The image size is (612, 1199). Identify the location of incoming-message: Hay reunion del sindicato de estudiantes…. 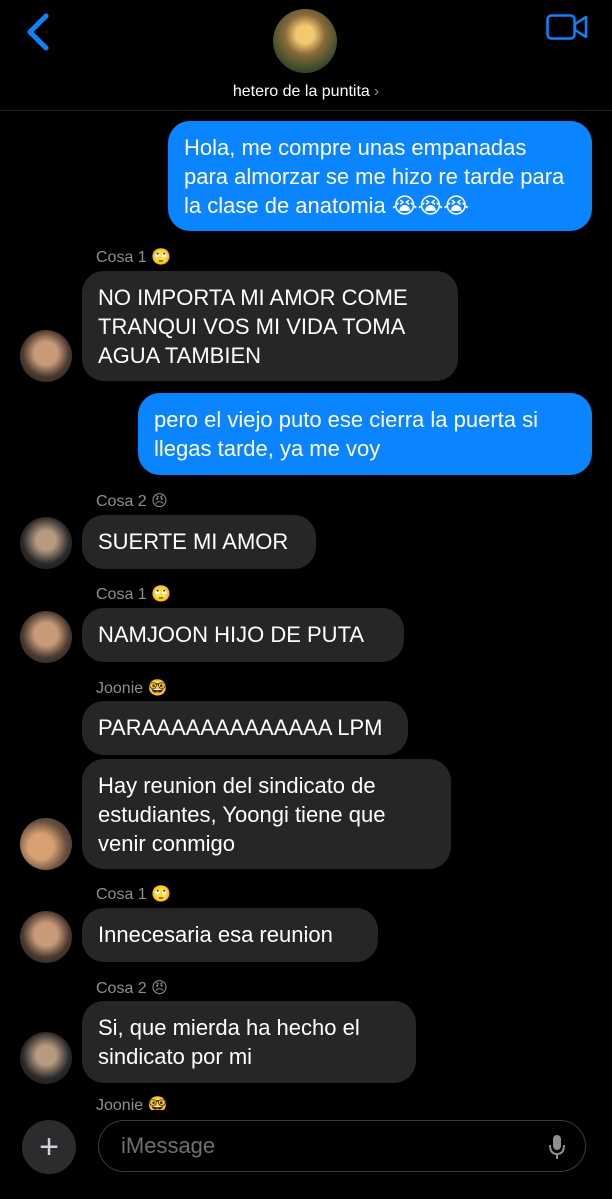
(266, 814).